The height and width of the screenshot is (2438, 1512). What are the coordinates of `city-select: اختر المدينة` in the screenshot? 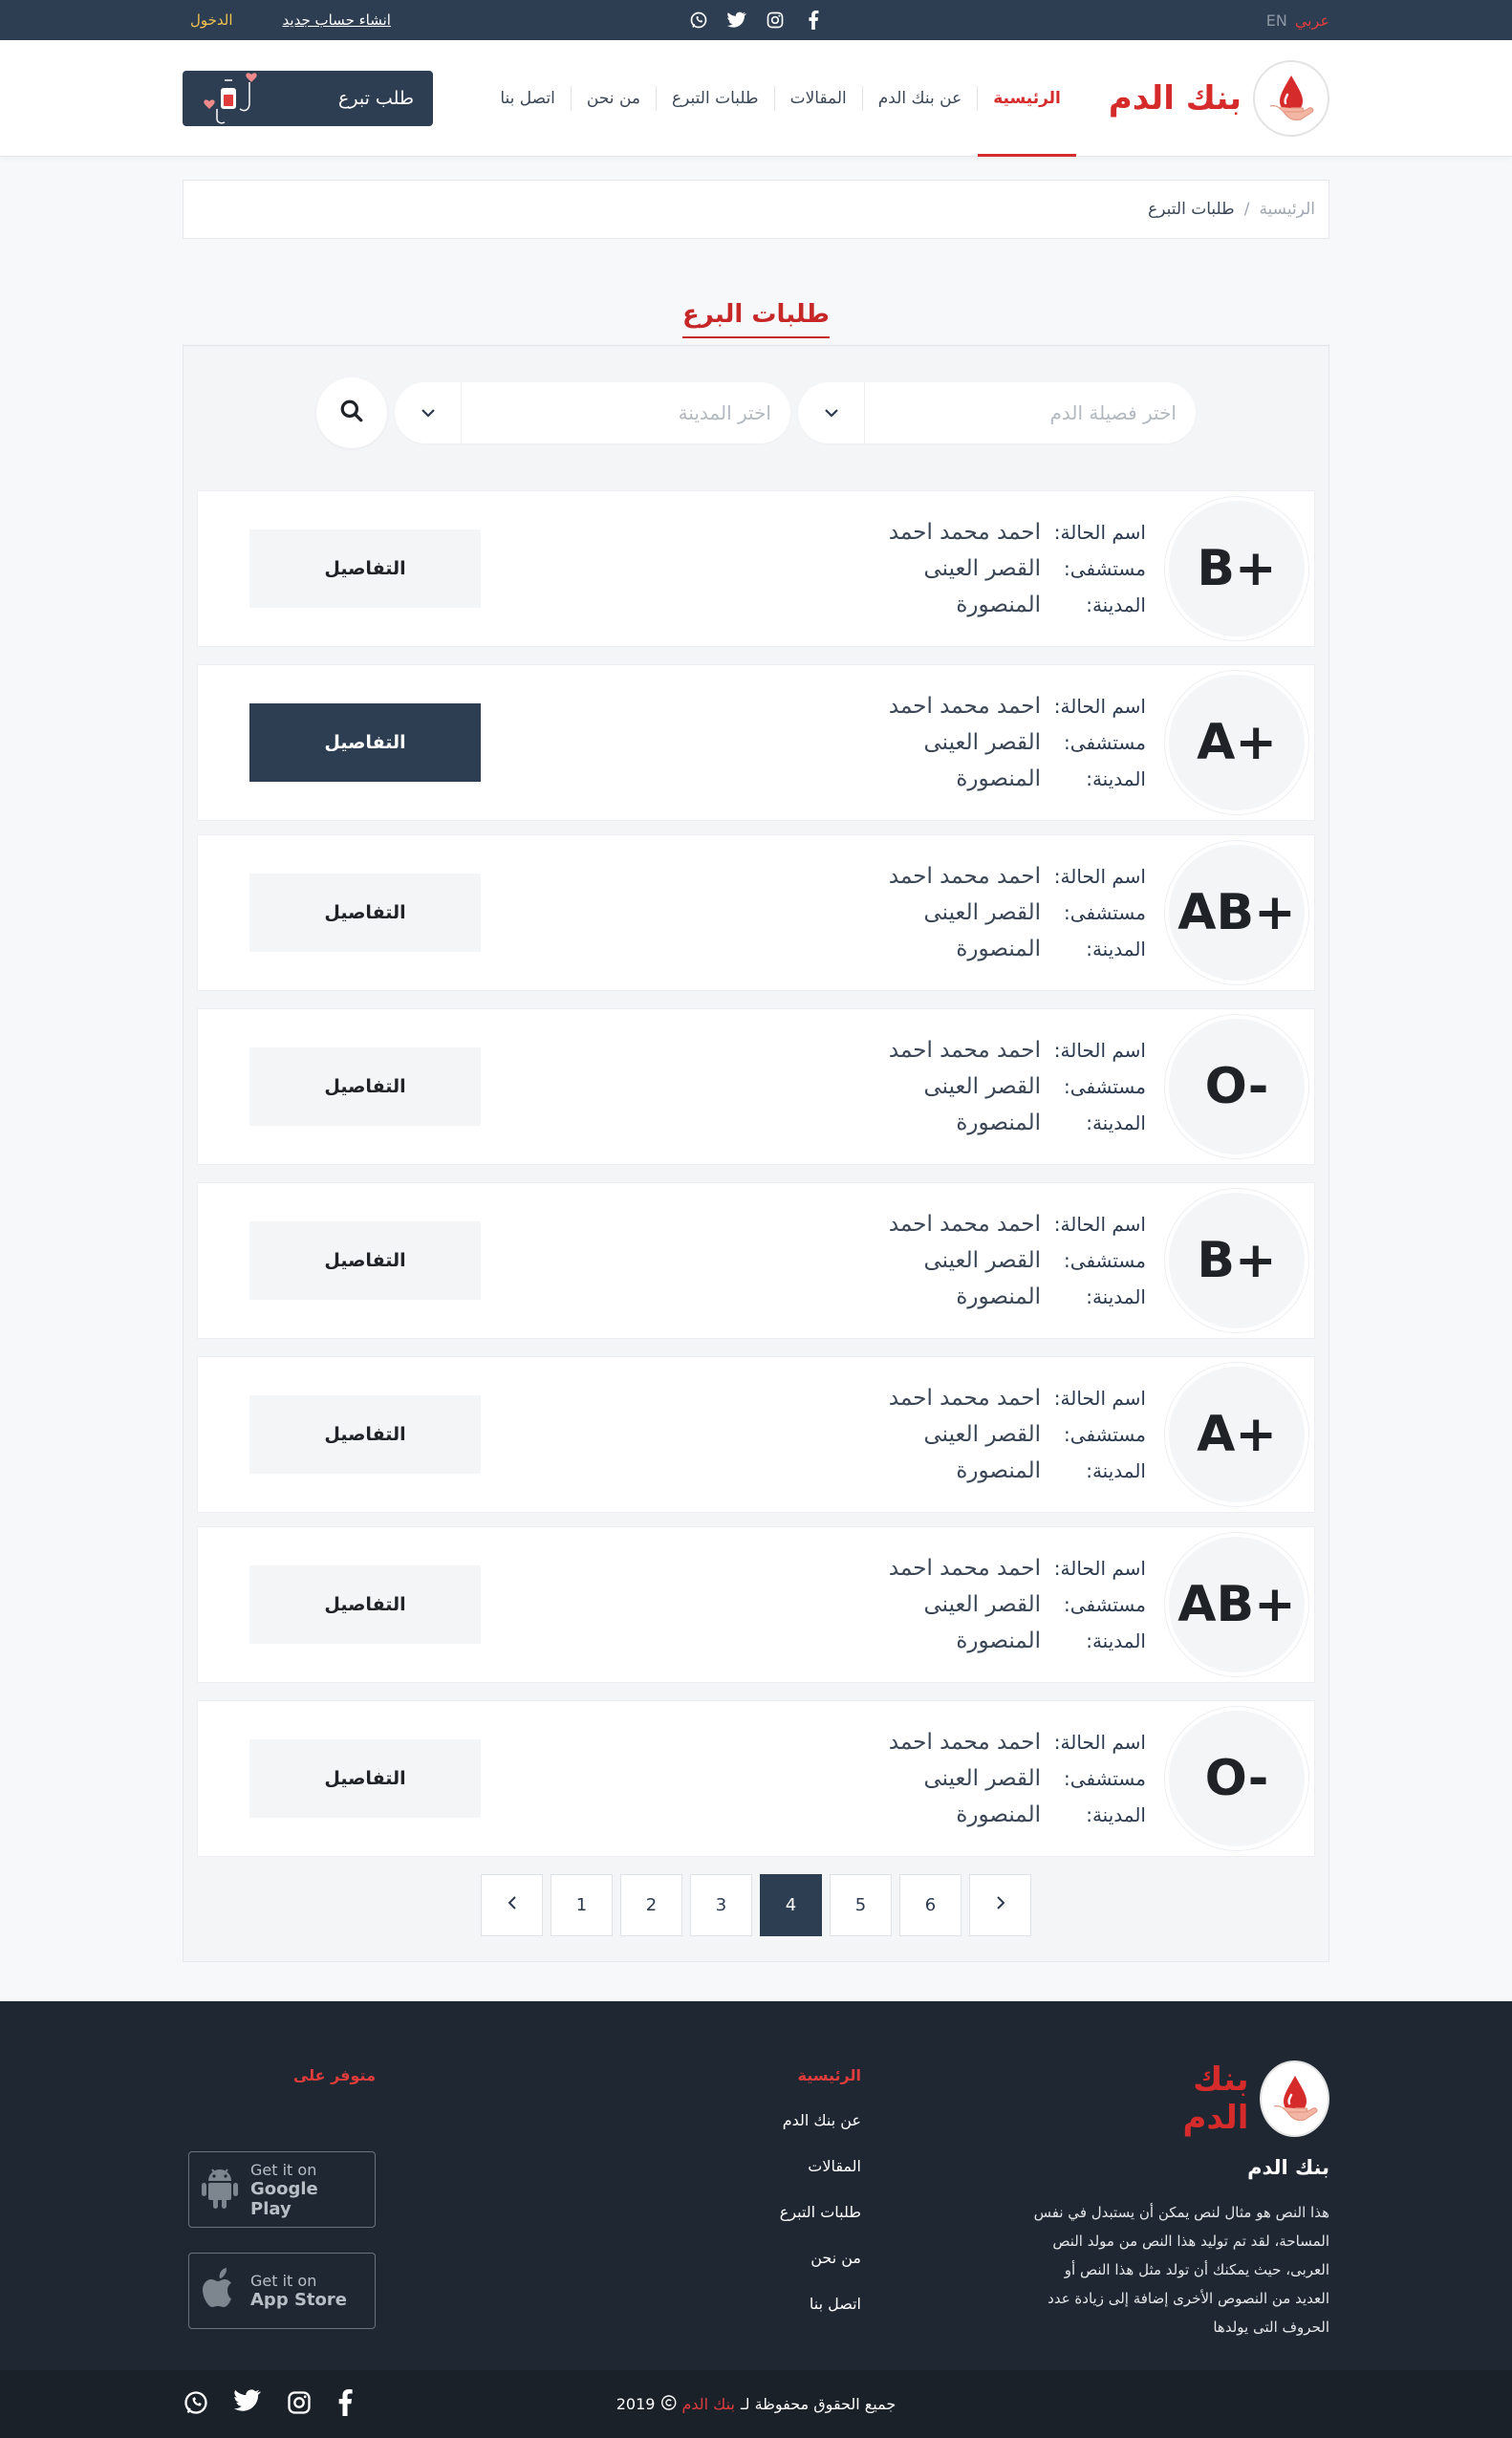 It's located at (592, 412).